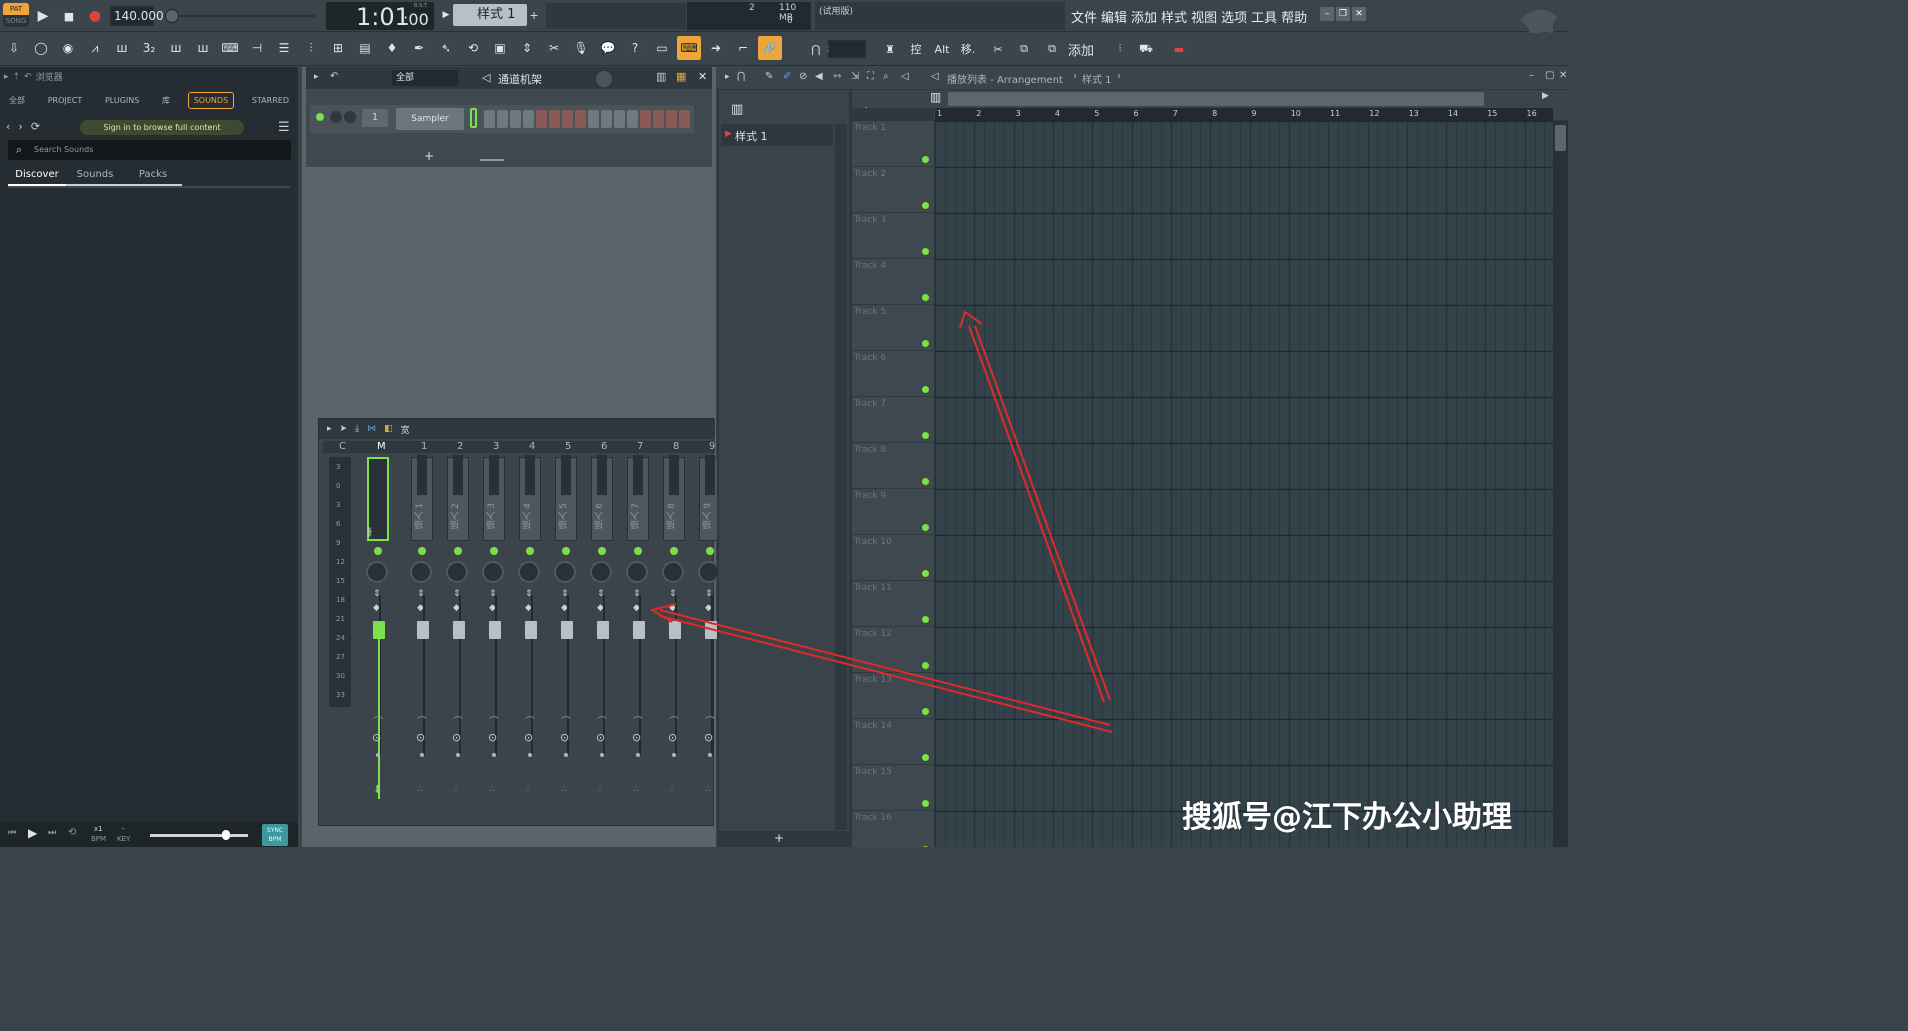  I want to click on slice-icon: ⇲, so click(855, 76).